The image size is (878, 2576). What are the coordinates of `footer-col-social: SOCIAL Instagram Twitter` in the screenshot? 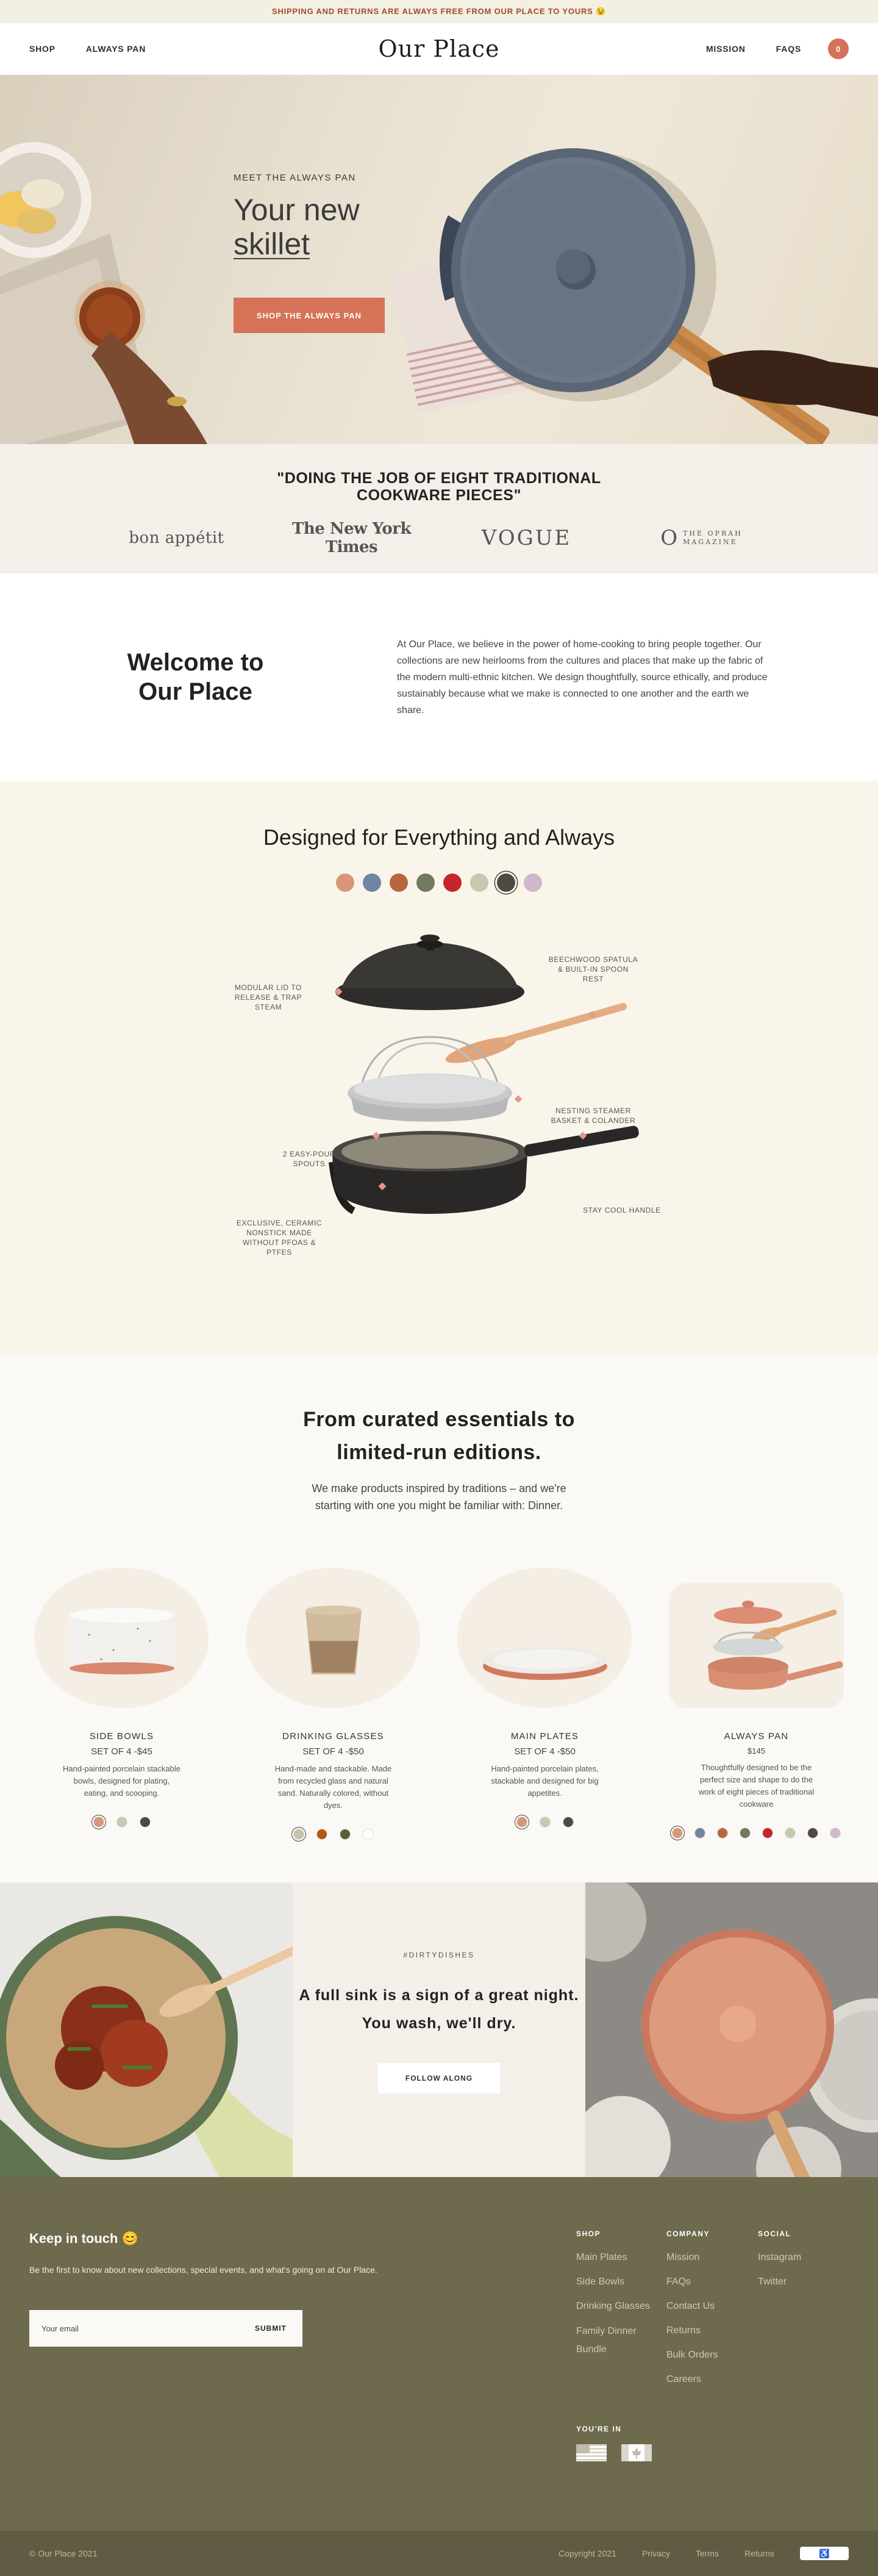 It's located at (780, 2265).